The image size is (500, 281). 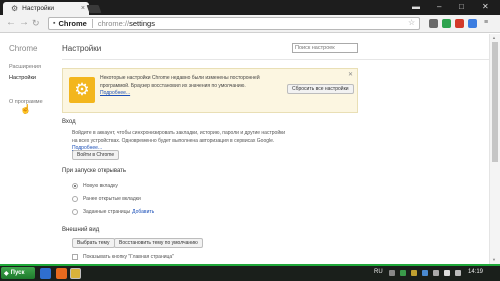 What do you see at coordinates (439, 6) in the screenshot?
I see `minimize-icon: –` at bounding box center [439, 6].